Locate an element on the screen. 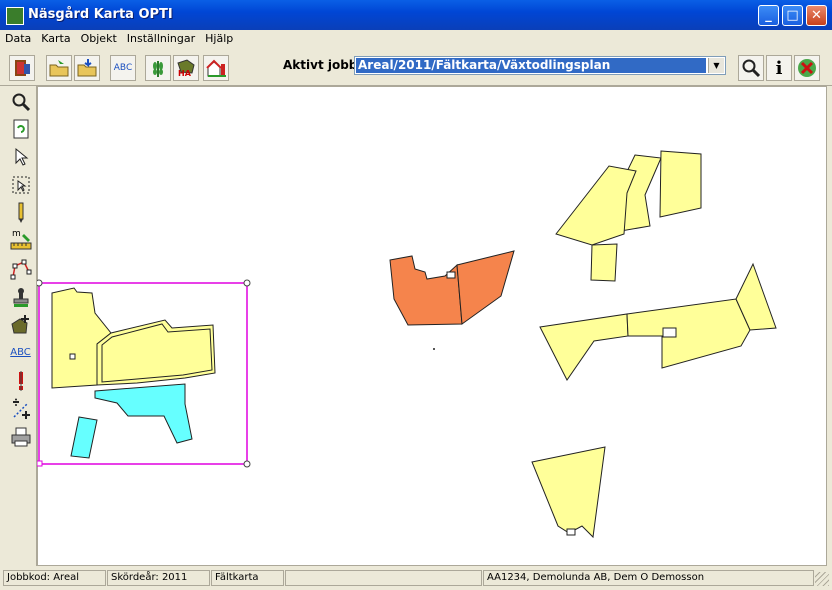 The width and height of the screenshot is (832, 590). window-title: Näsgård Karta OPTI is located at coordinates (100, 14).